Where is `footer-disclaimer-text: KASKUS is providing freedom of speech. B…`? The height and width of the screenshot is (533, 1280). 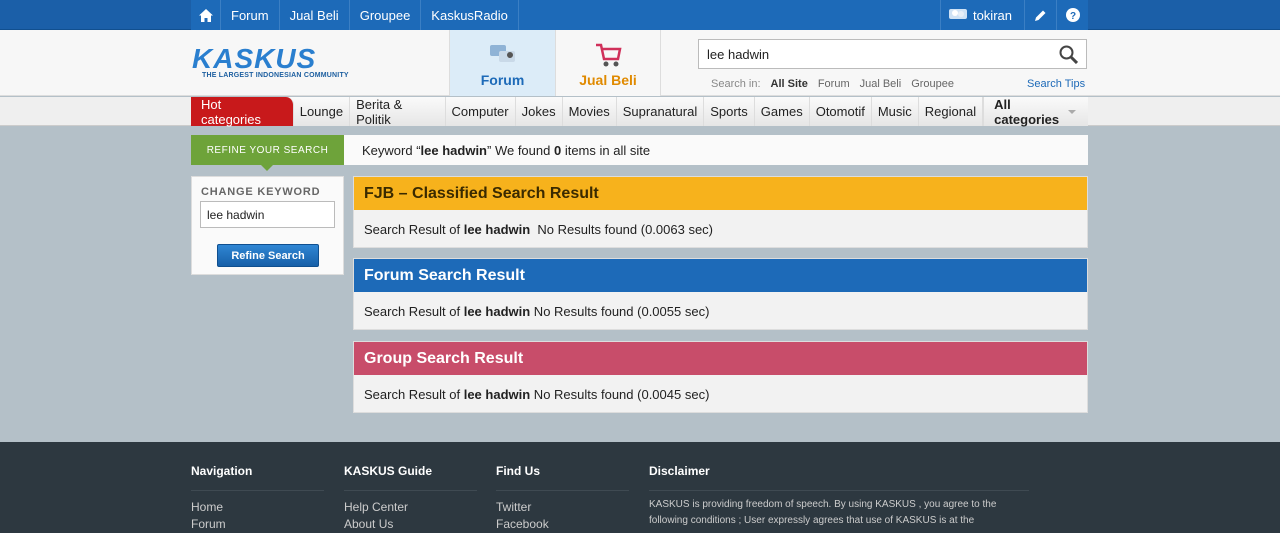 footer-disclaimer-text: KASKUS is providing freedom of speech. B… is located at coordinates (823, 512).